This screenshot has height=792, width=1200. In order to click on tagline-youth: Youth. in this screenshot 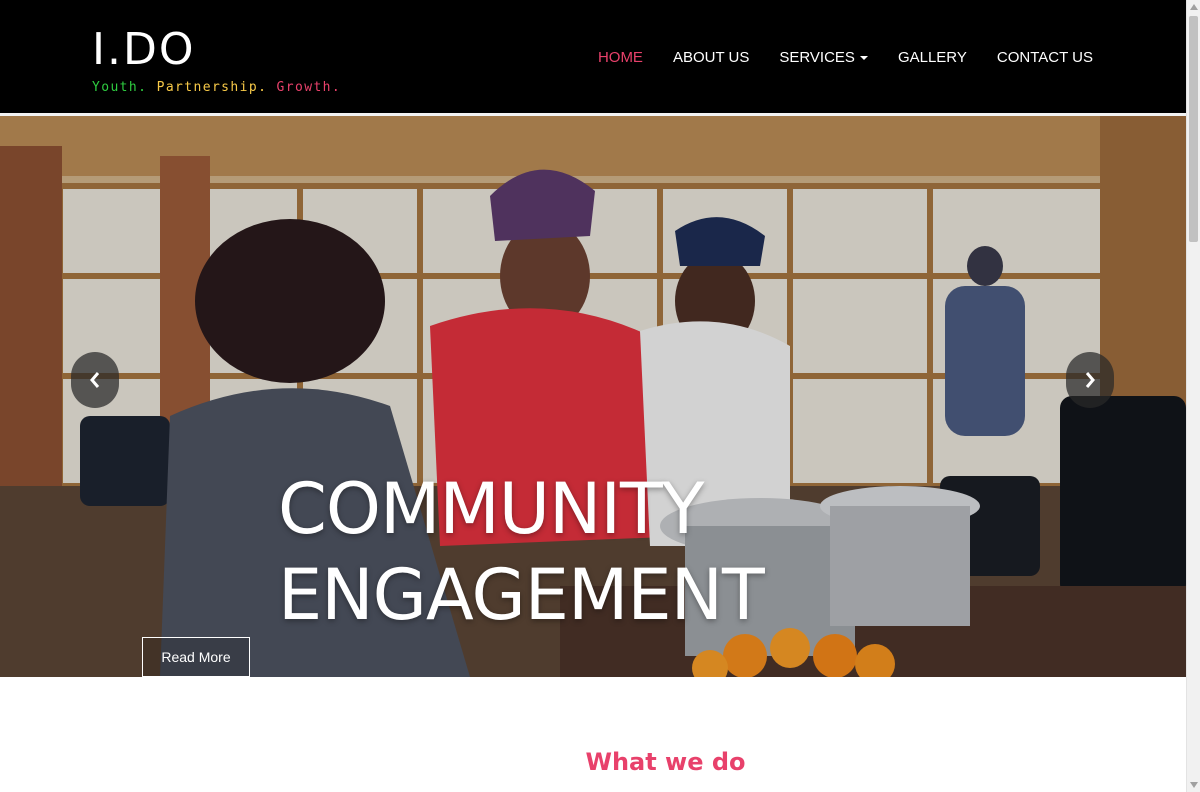, I will do `click(124, 87)`.